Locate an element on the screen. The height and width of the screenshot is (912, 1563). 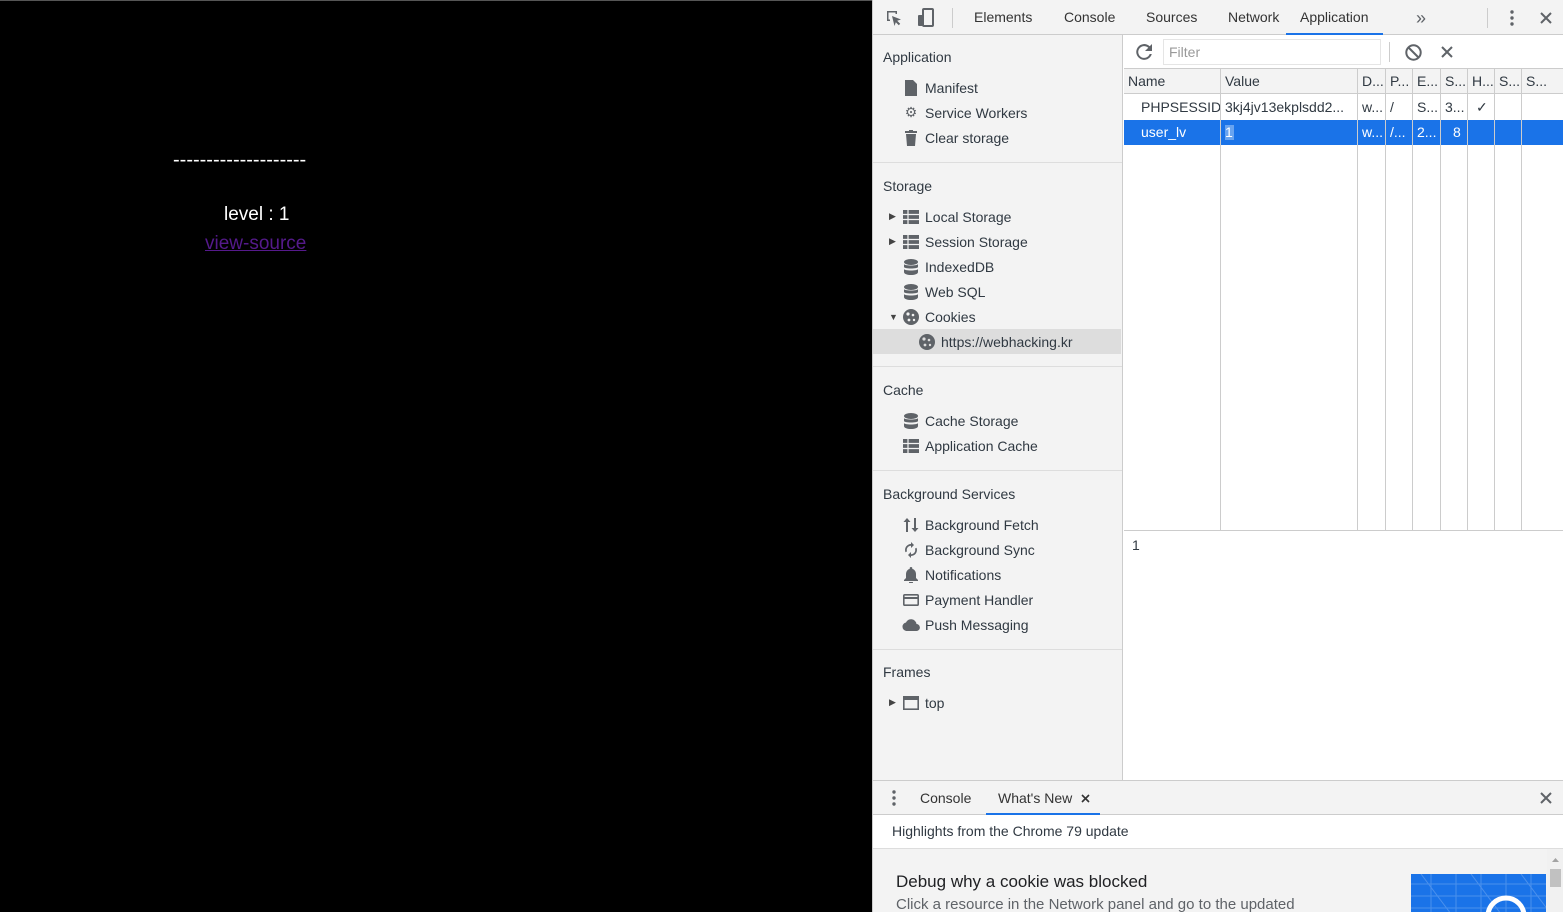
more-tabs-icon: » is located at coordinates (1421, 18).